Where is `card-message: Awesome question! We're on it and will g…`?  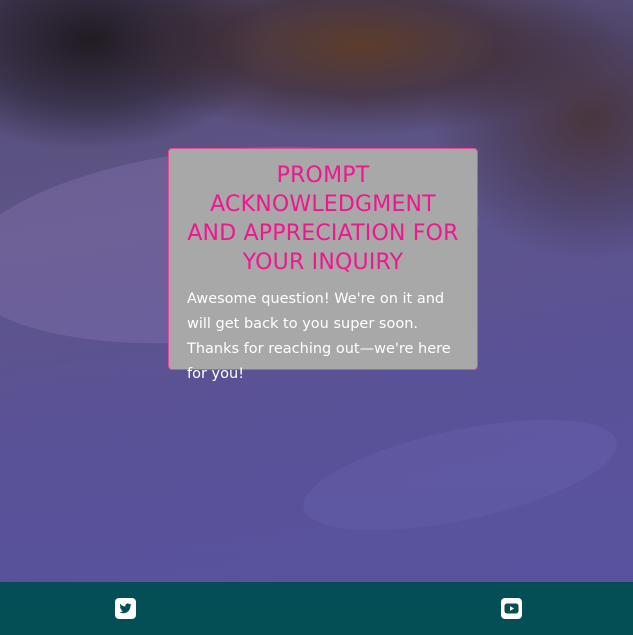
card-message: Awesome question! We're on it and will g… is located at coordinates (319, 336).